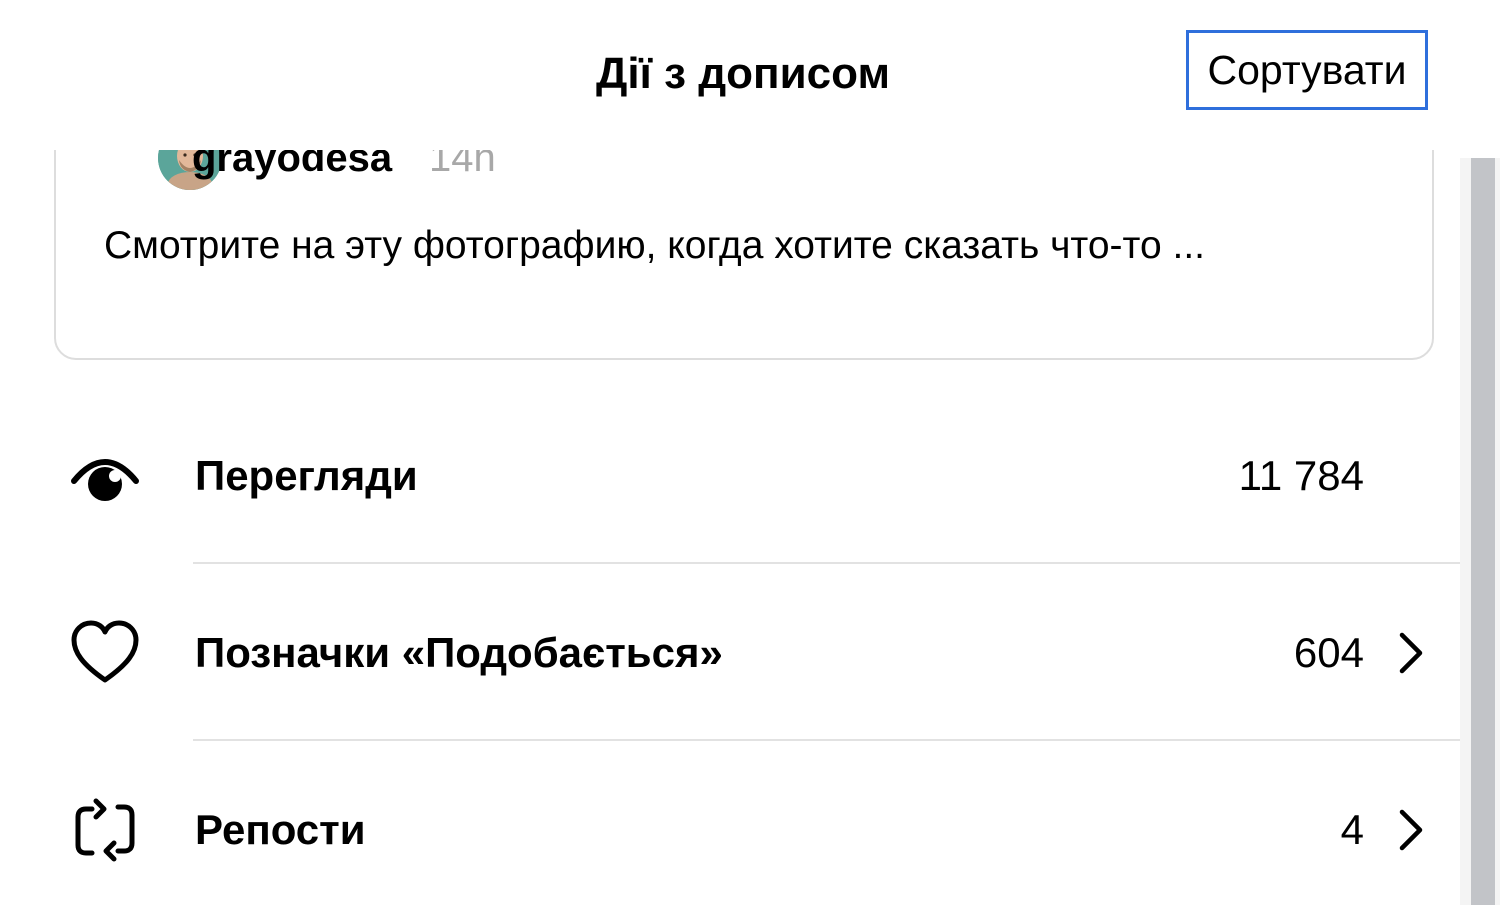 This screenshot has height=905, width=1500. I want to click on post-timestamp: 14h, so click(462, 165).